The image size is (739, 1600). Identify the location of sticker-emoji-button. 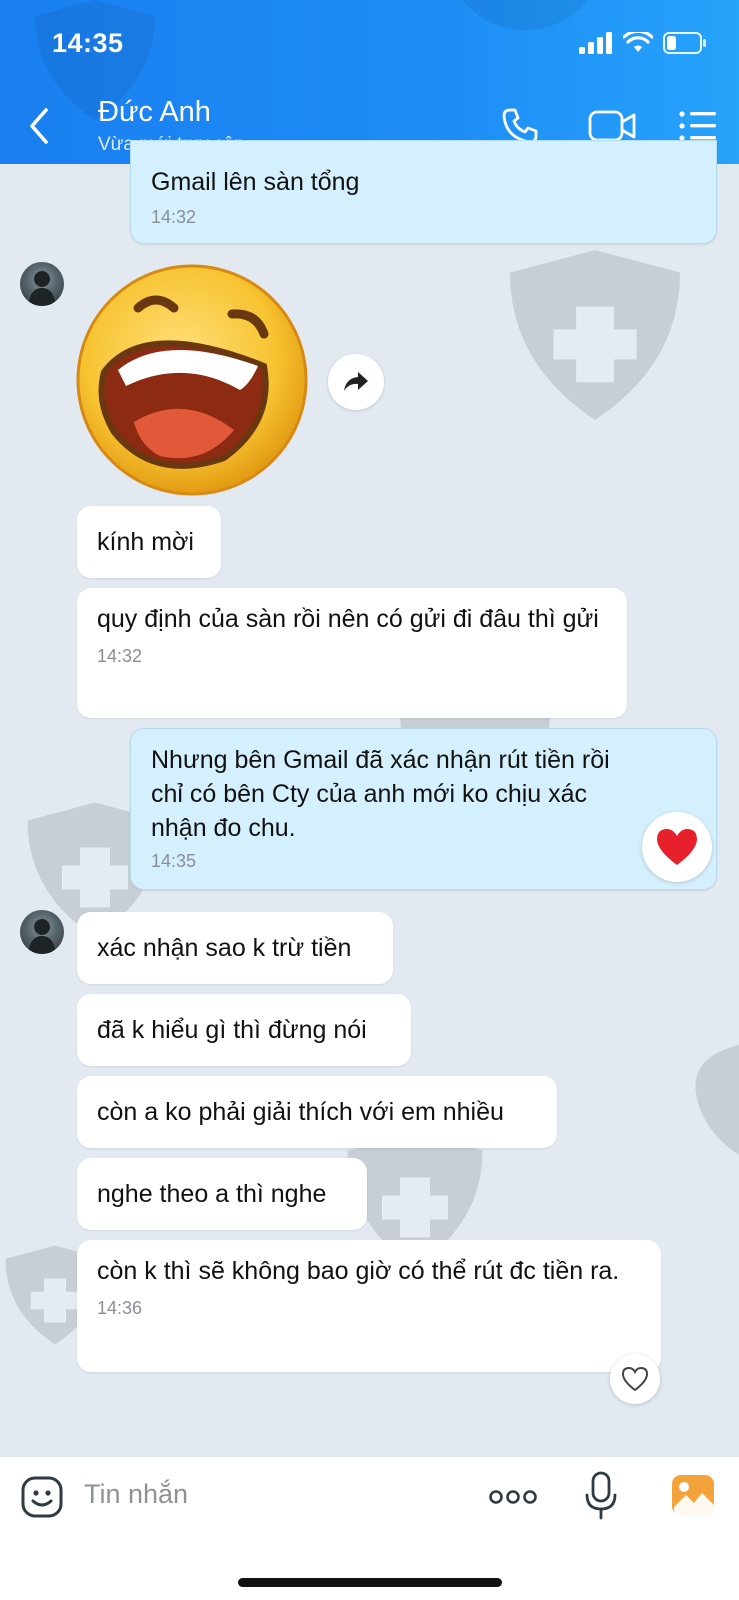
(42, 1497).